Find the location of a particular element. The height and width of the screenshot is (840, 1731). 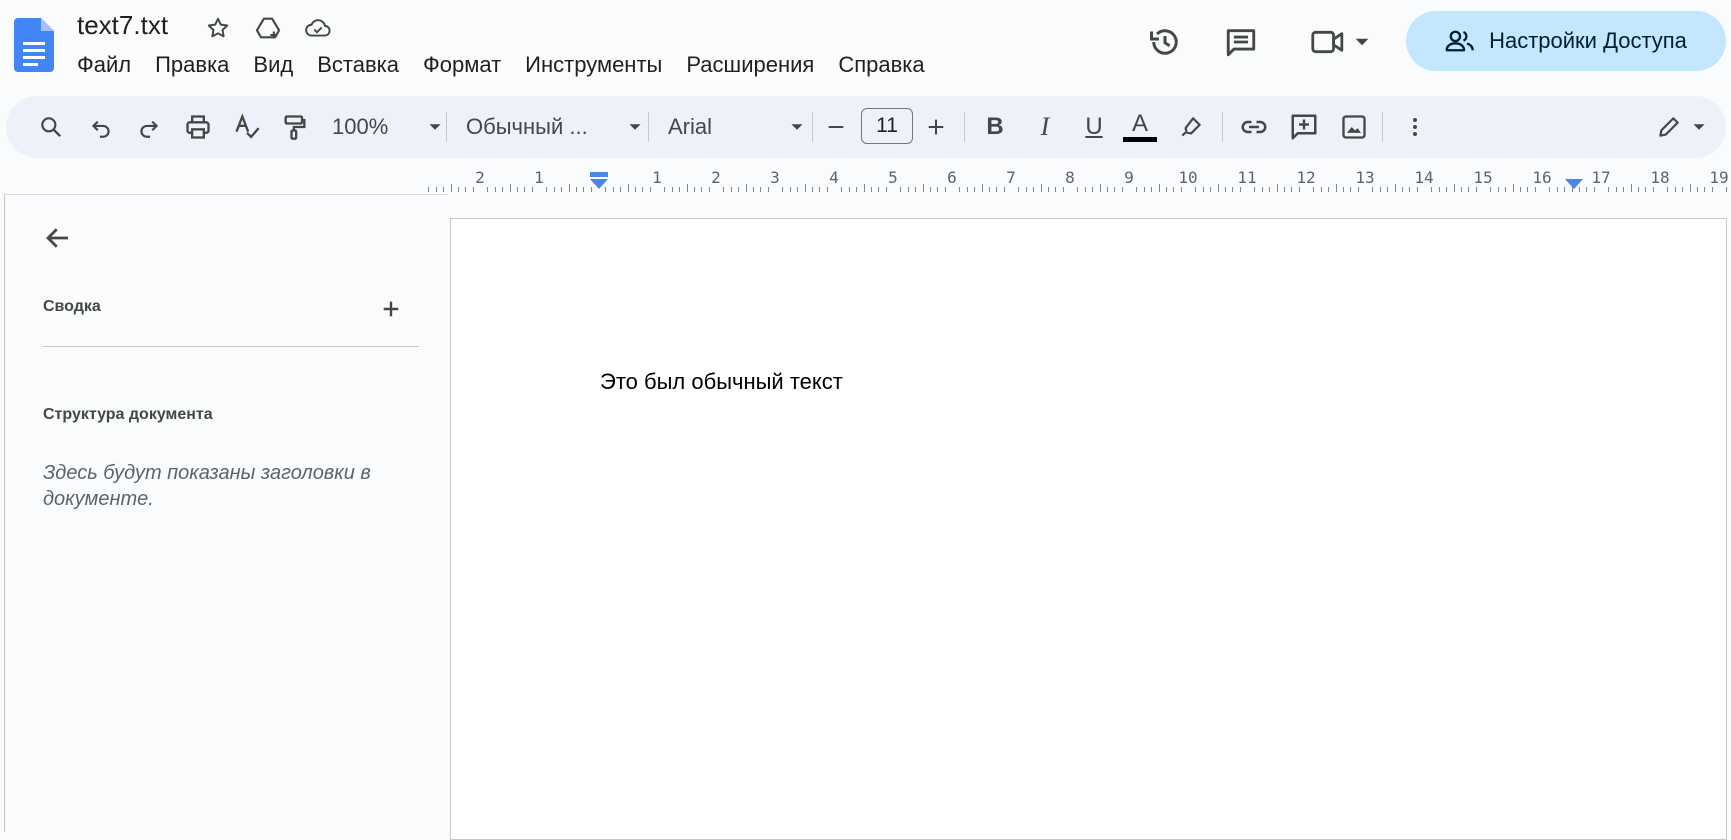

font-size-input: 11 is located at coordinates (887, 126).